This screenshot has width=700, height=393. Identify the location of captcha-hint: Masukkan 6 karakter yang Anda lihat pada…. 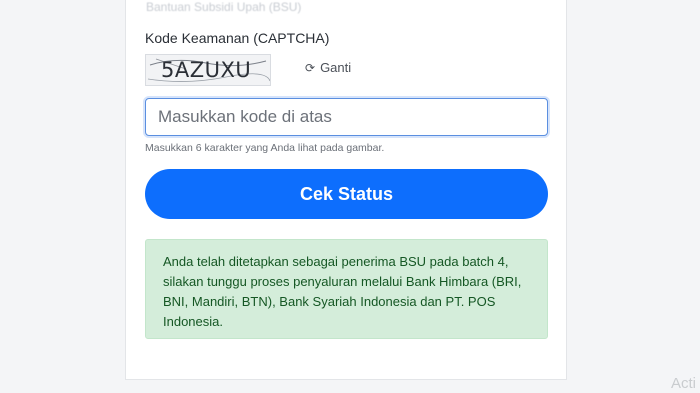
(265, 148).